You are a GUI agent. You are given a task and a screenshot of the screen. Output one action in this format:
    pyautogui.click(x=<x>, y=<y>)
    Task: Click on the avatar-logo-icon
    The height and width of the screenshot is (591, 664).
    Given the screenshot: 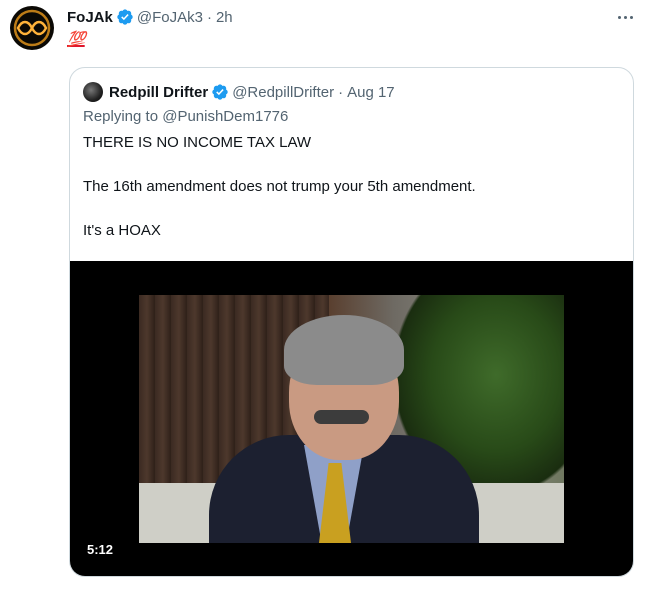 What is the action you would take?
    pyautogui.click(x=32, y=28)
    